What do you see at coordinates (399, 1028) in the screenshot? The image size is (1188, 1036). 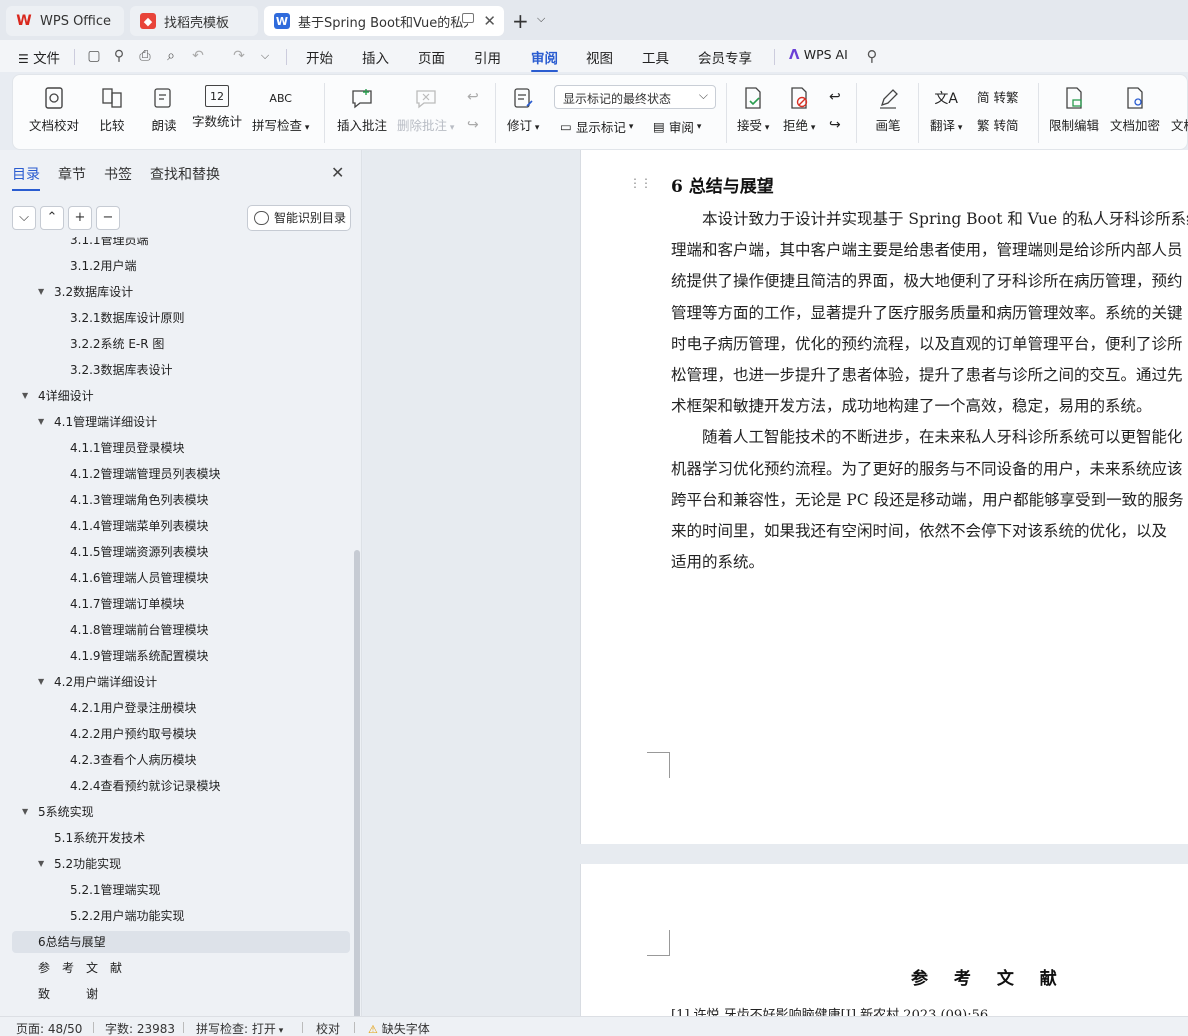 I see `missing-font-status: ⚠ 缺失字体` at bounding box center [399, 1028].